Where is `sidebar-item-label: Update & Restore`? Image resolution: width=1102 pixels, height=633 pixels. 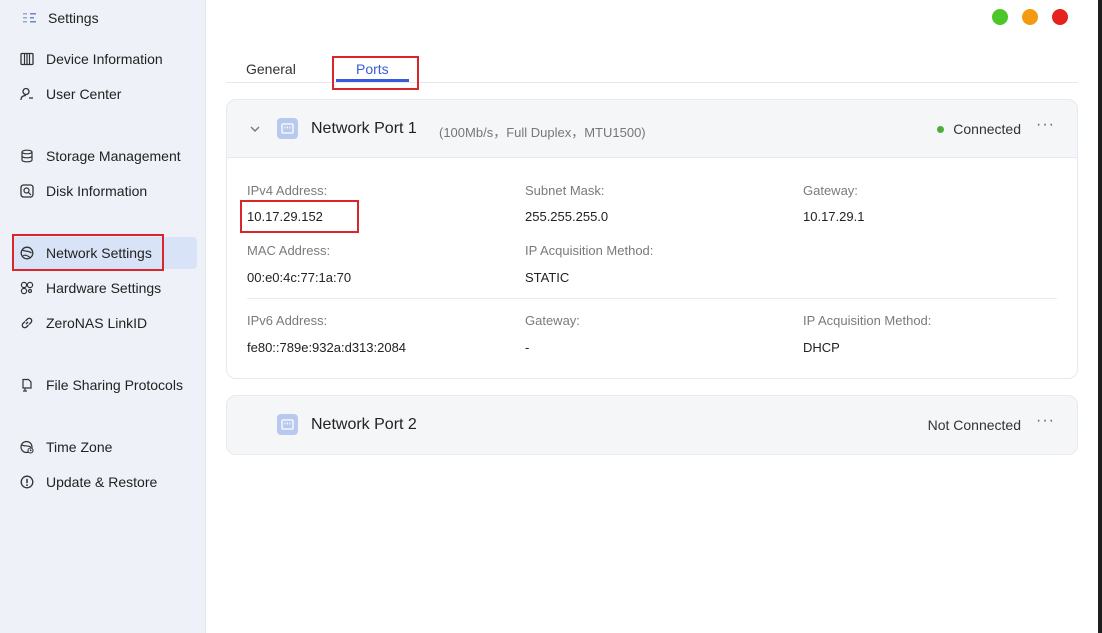 sidebar-item-label: Update & Restore is located at coordinates (102, 482).